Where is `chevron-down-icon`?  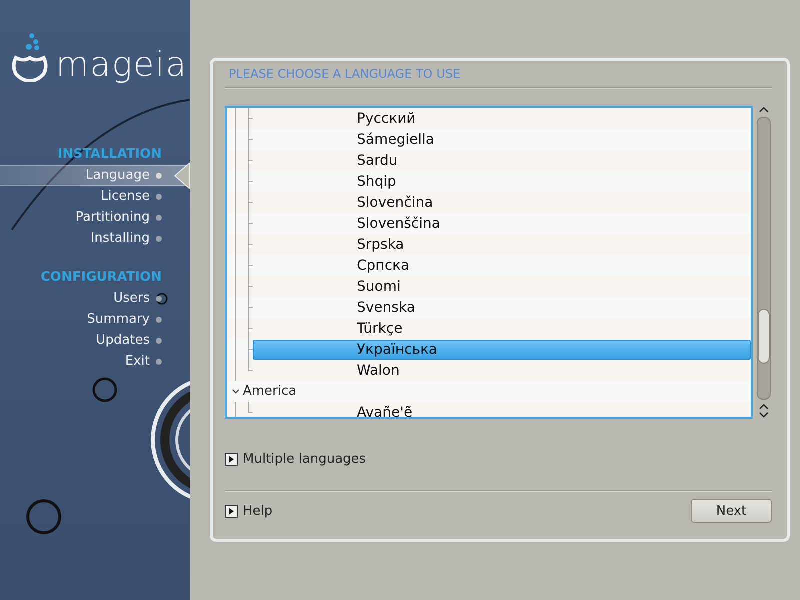 chevron-down-icon is located at coordinates (236, 392).